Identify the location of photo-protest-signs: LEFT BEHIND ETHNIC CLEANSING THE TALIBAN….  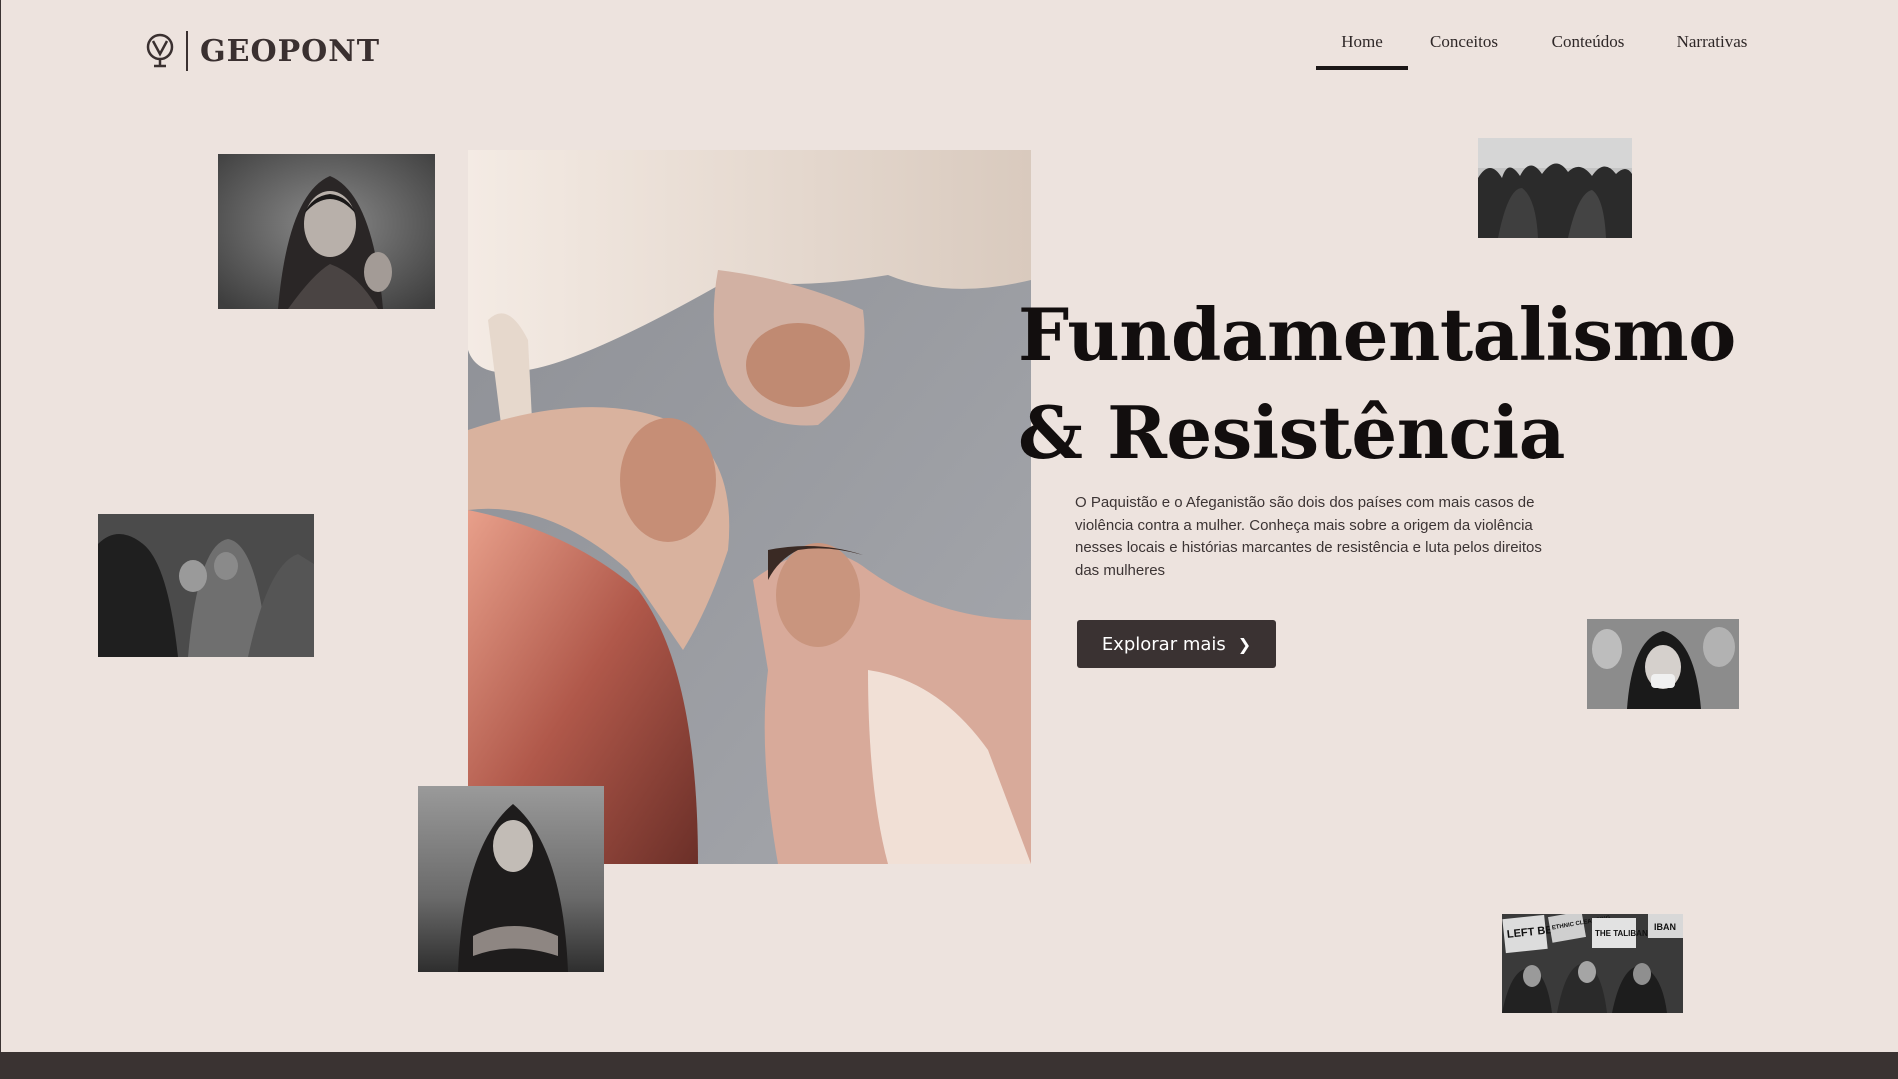
(1592, 963).